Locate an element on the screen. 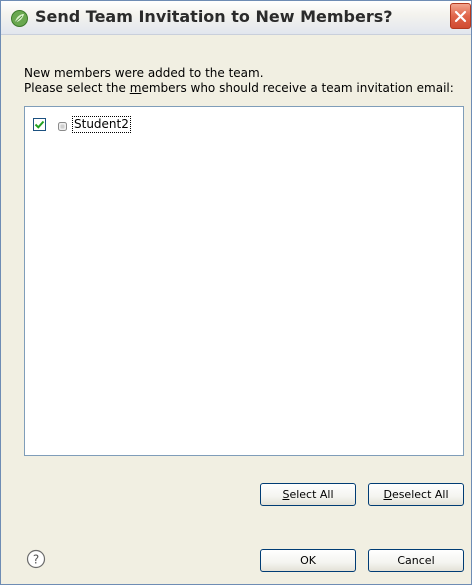 Image resolution: width=472 pixels, height=585 pixels. member-icon is located at coordinates (62, 125).